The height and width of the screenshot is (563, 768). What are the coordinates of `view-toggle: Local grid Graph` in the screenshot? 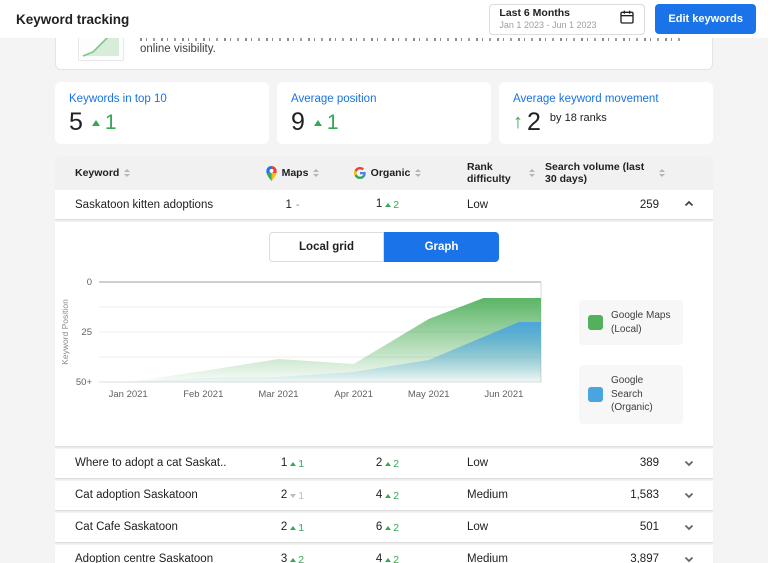 It's located at (384, 247).